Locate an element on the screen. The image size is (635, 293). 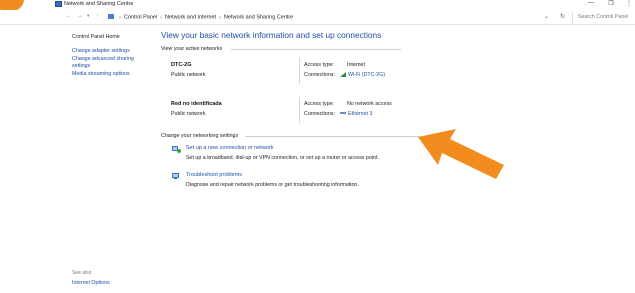
ethernet-connection-label: Ethernet 3 is located at coordinates (360, 114).